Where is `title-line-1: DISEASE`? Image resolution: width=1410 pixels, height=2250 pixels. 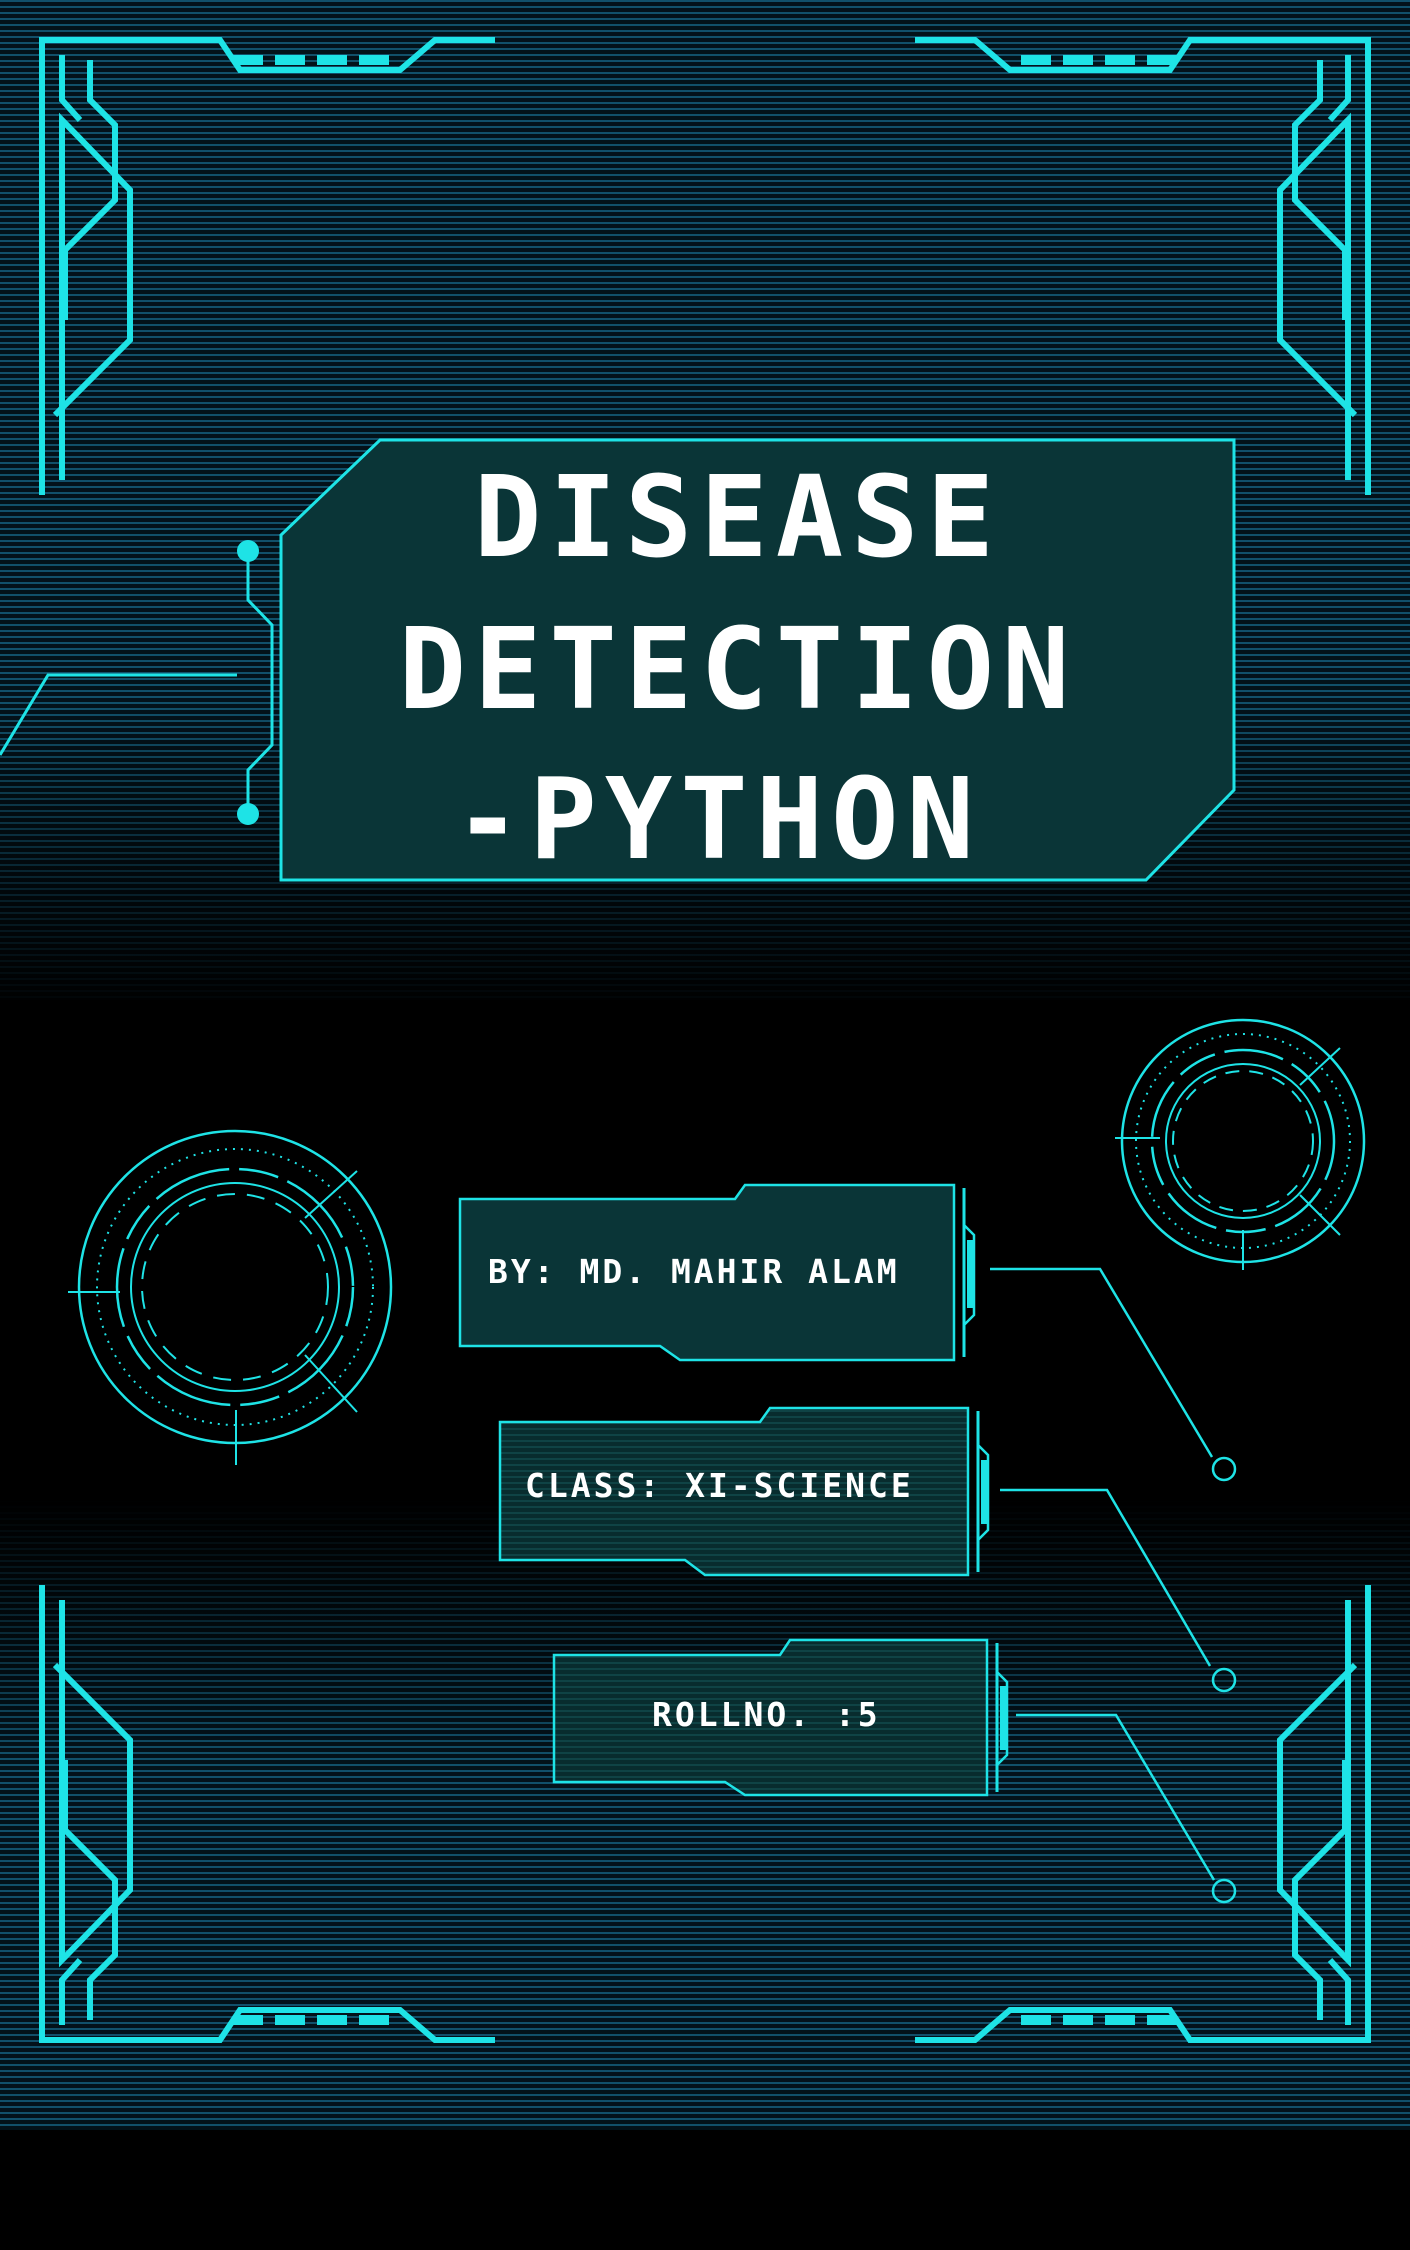 title-line-1: DISEASE is located at coordinates (738, 518).